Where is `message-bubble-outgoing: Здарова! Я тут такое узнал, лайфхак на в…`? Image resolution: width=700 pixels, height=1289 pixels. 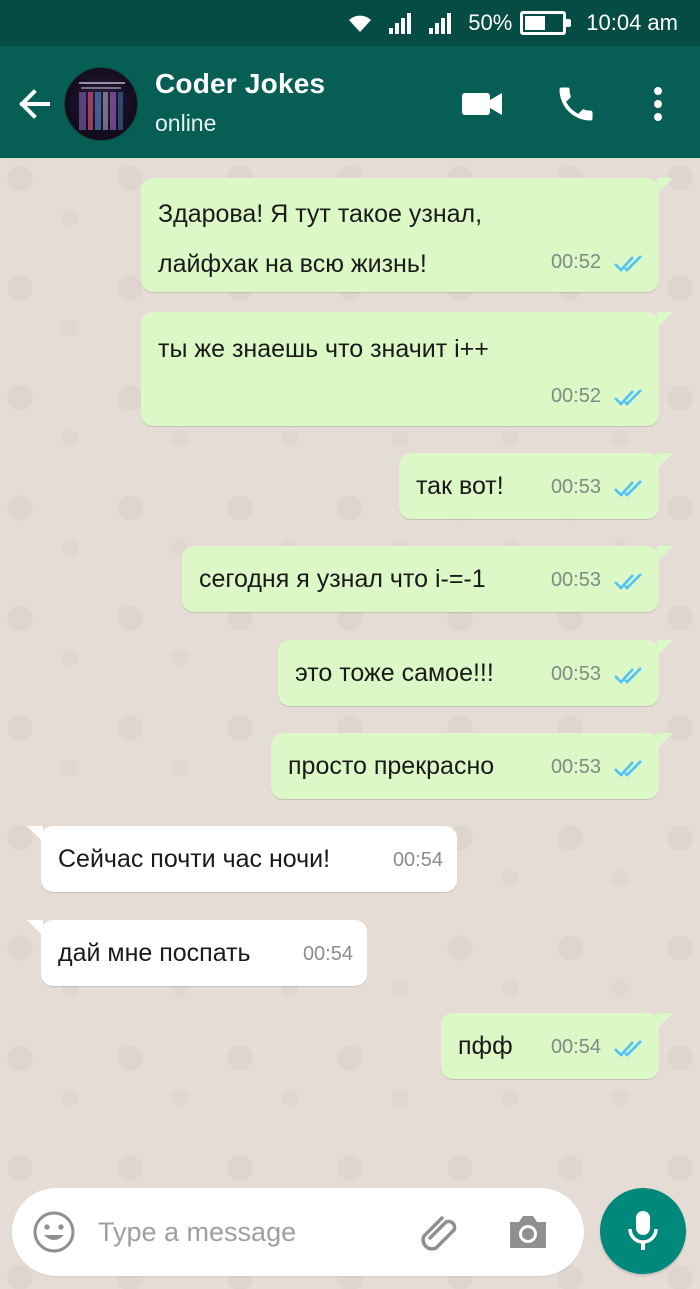
message-bubble-outgoing: Здарова! Я тут такое узнал, лайфхак на в… is located at coordinates (407, 235).